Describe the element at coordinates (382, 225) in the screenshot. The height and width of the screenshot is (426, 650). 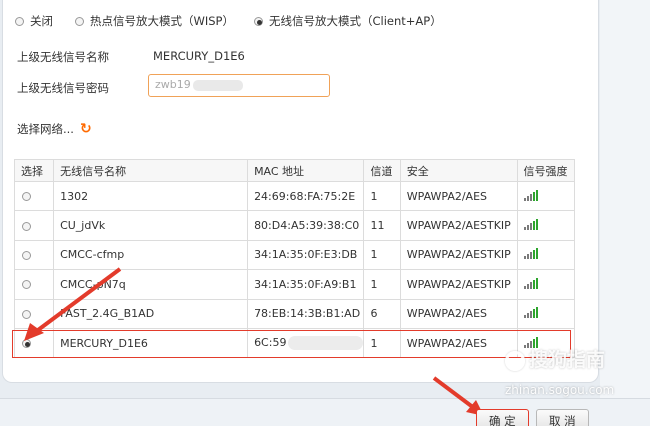
I see `row-channel: 11` at that location.